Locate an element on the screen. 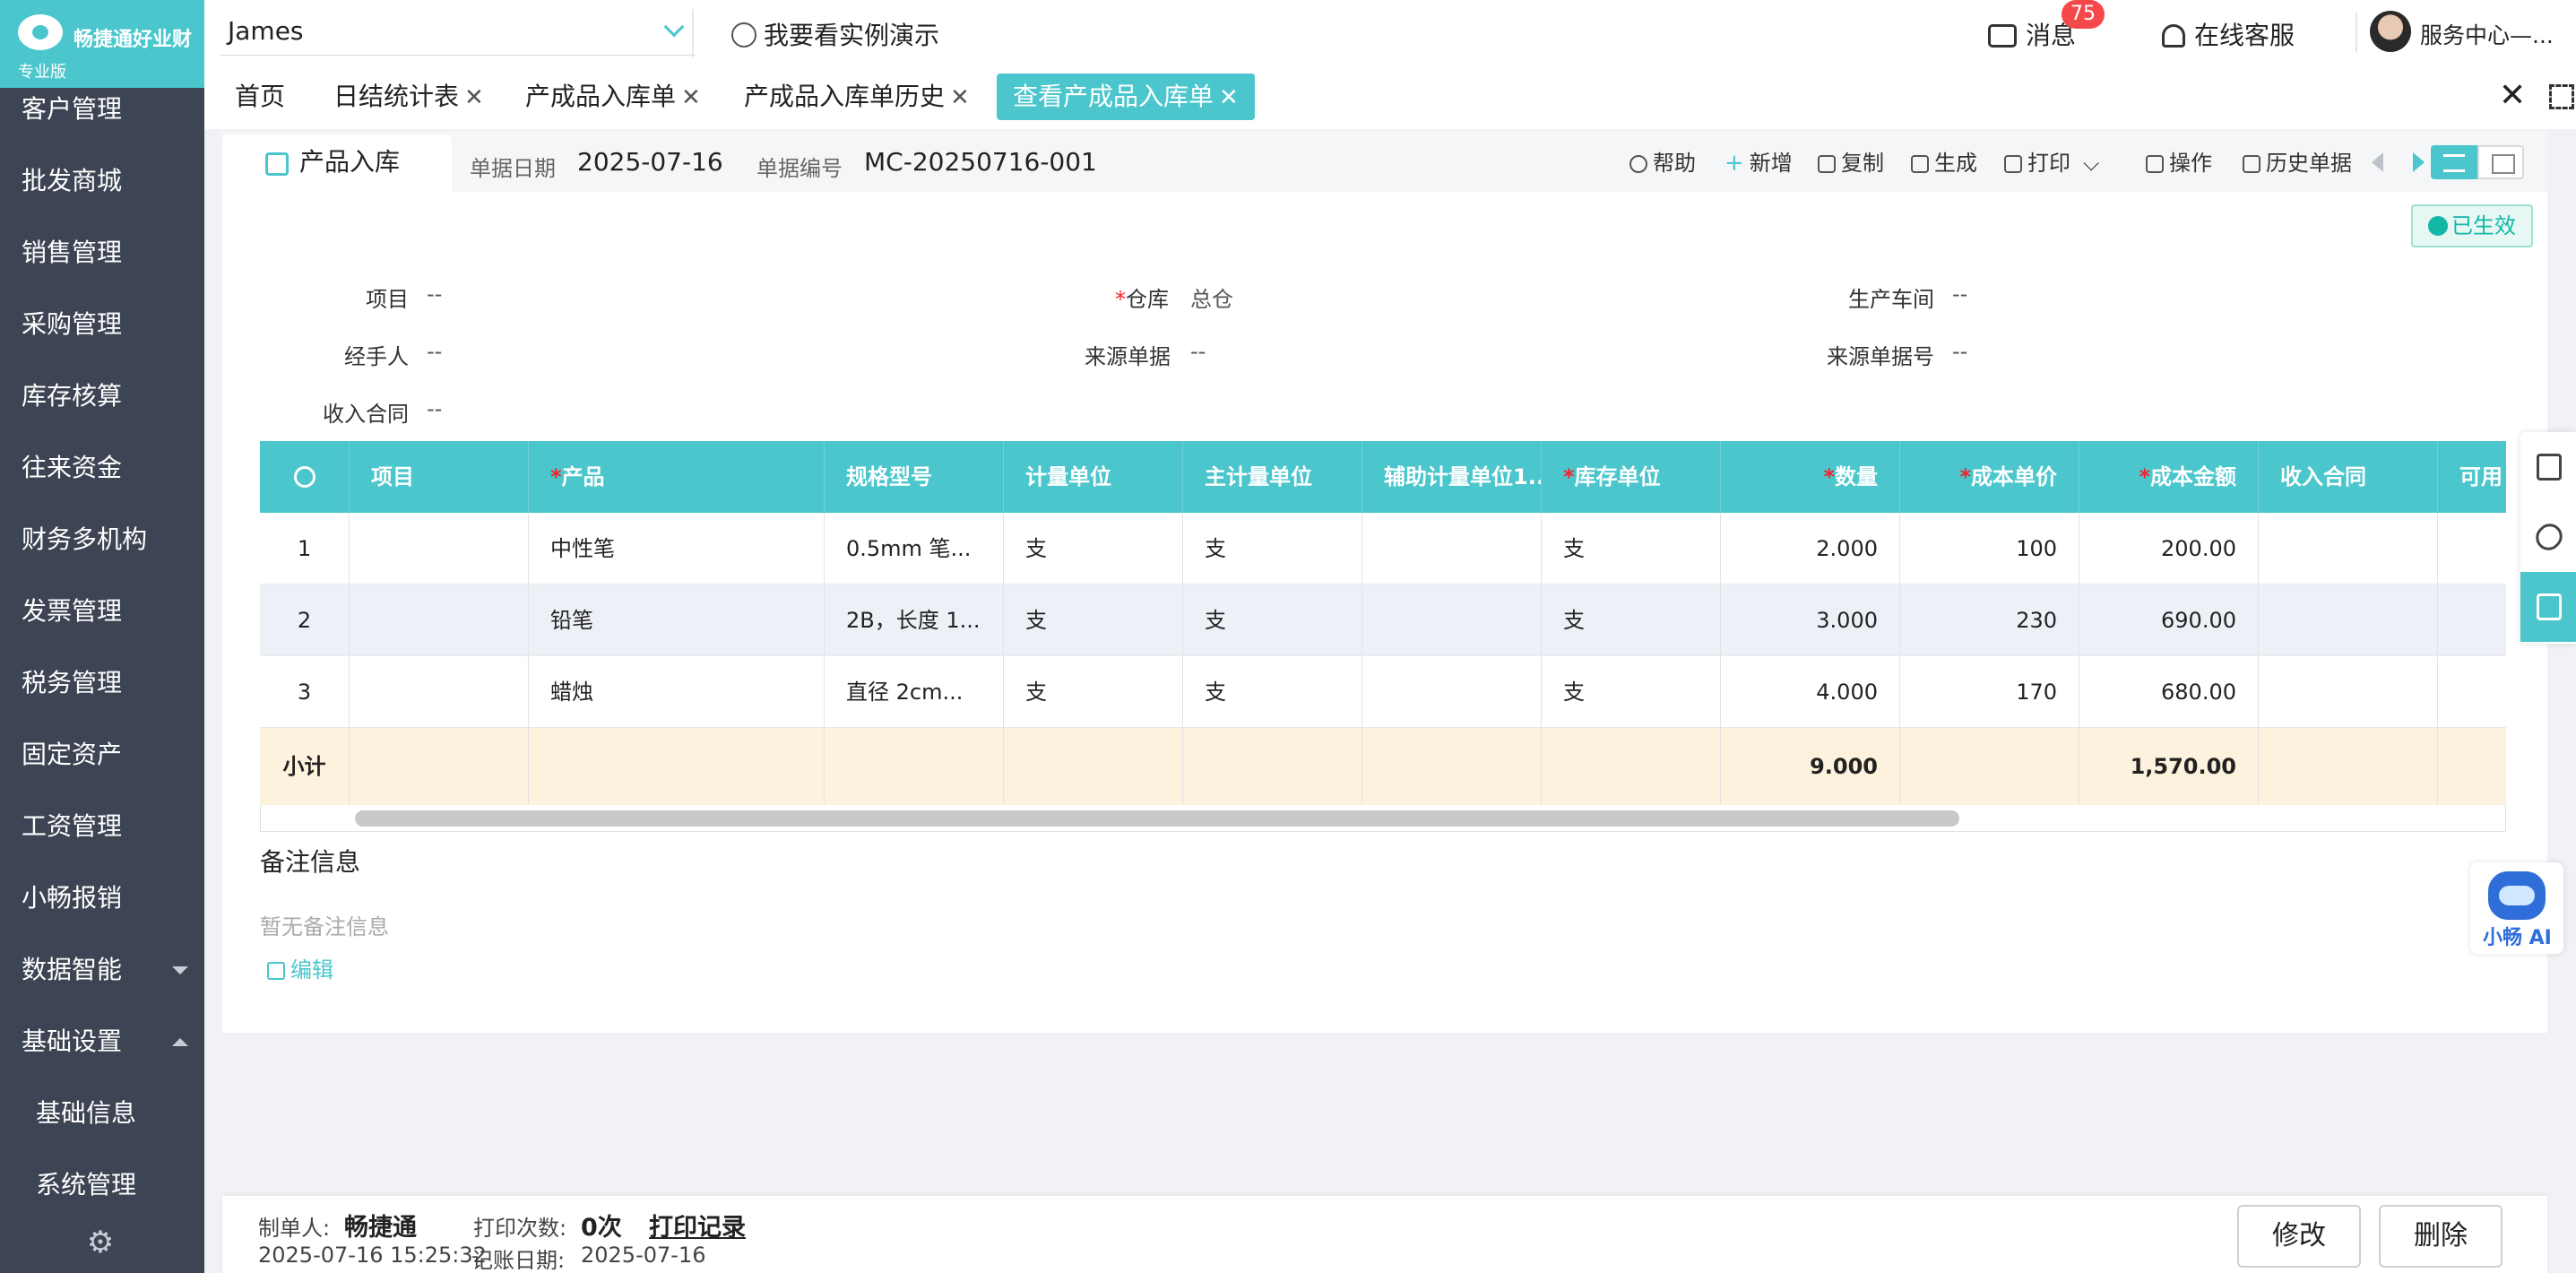  table-row: 3 蜡烛 直径 2cm... 支 支 支 4.000 170 680.00 is located at coordinates (1383, 692).